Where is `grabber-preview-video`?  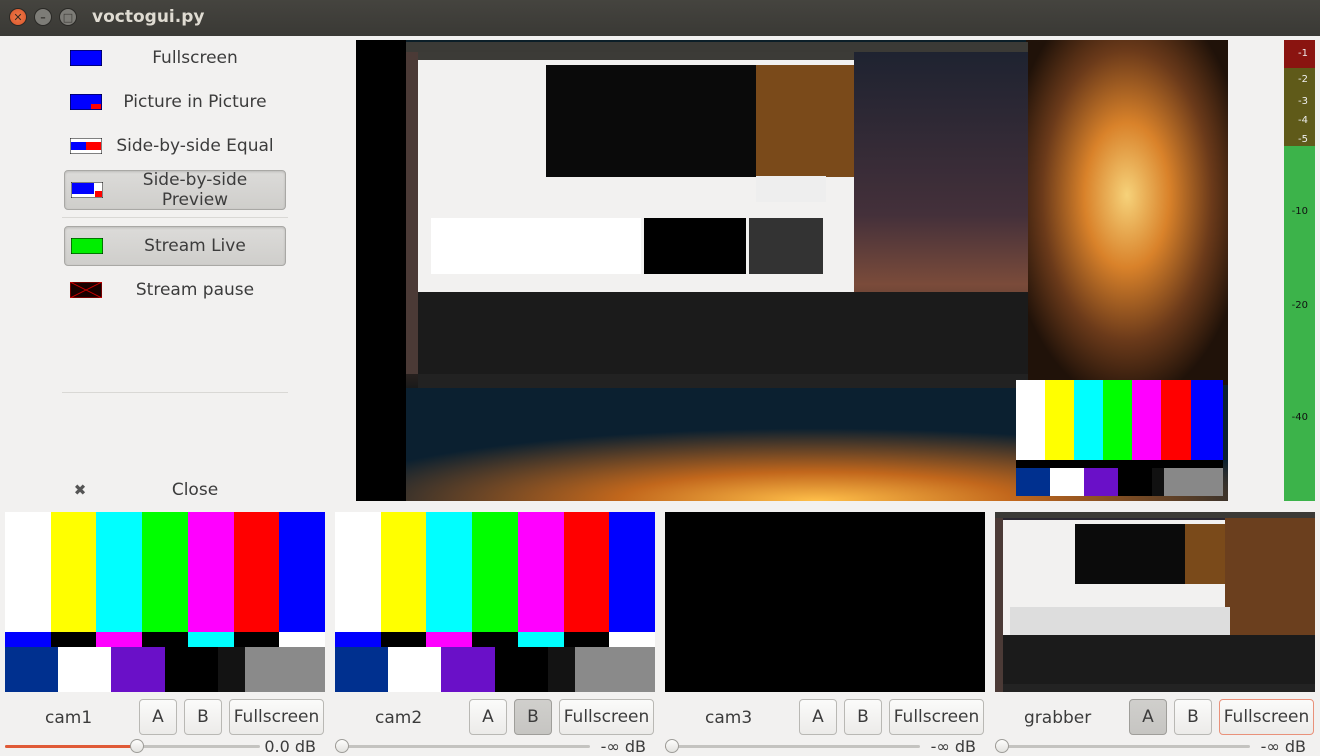
grabber-preview-video is located at coordinates (1155, 602).